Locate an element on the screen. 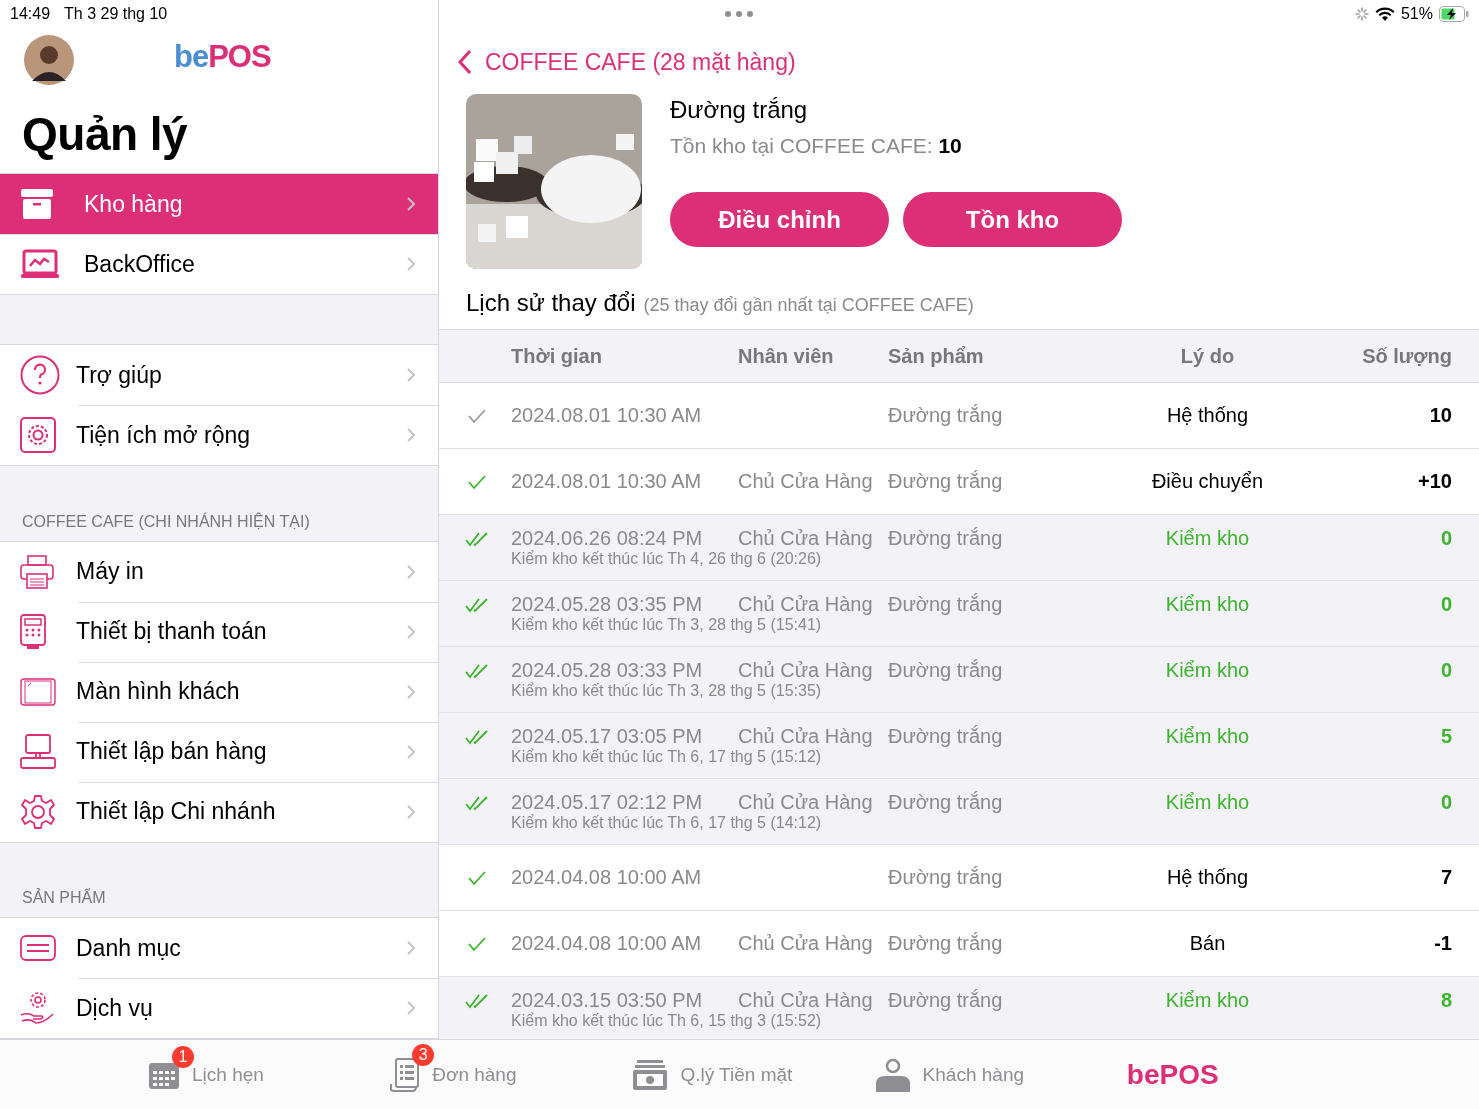  history-row: 2024.05.17 02:12 PM Chủ Cửa Hàng Đường trắng Kiểm kho 0 Kiểm kho kết thúc lúc Th 6, 17 thg 5 (14:12) is located at coordinates (959, 812).